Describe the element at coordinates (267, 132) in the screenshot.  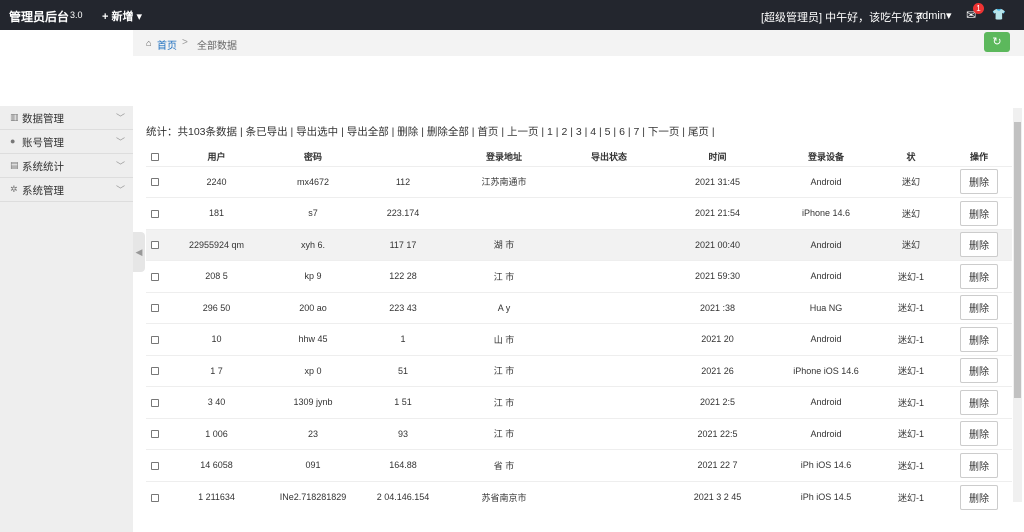
I see `exported-count-link: 条已导出` at that location.